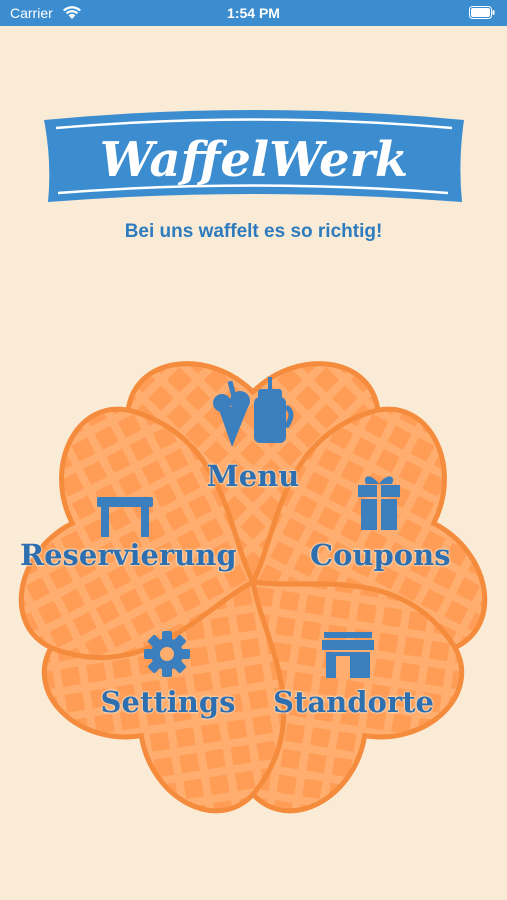 Image resolution: width=507 pixels, height=900 pixels. What do you see at coordinates (254, 160) in the screenshot?
I see `logo-text: WaffelWerk` at bounding box center [254, 160].